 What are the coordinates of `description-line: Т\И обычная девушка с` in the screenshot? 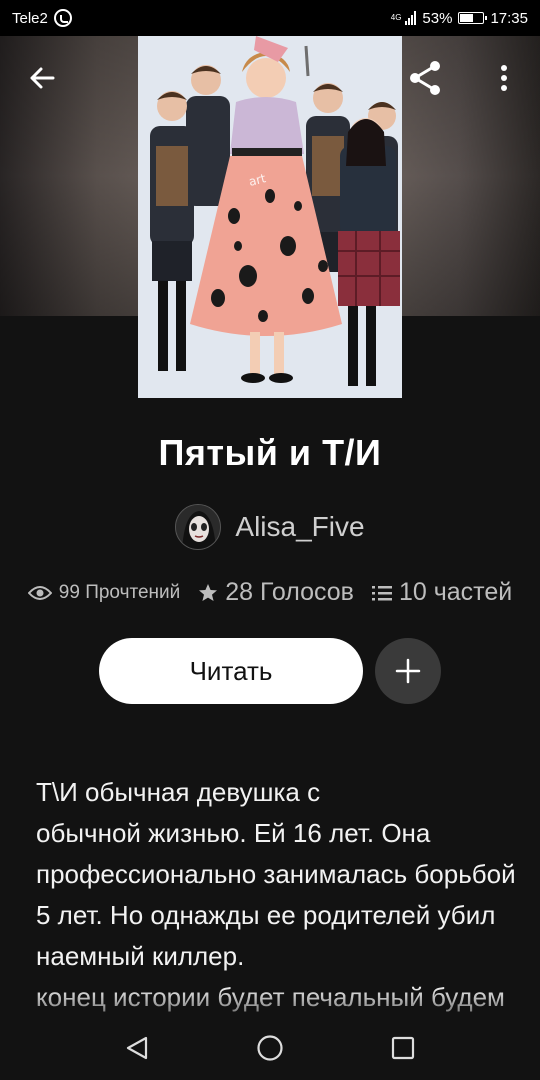 It's located at (178, 792).